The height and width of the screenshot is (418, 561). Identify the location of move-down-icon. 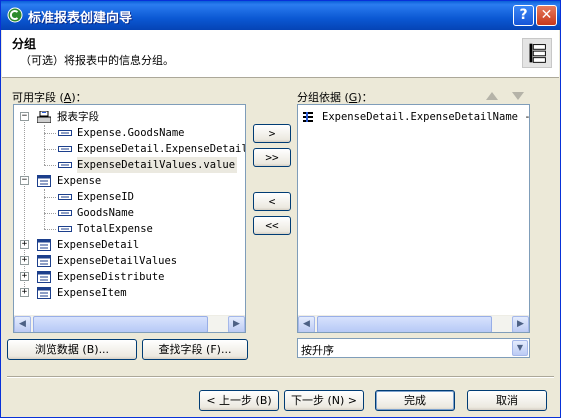
(518, 96).